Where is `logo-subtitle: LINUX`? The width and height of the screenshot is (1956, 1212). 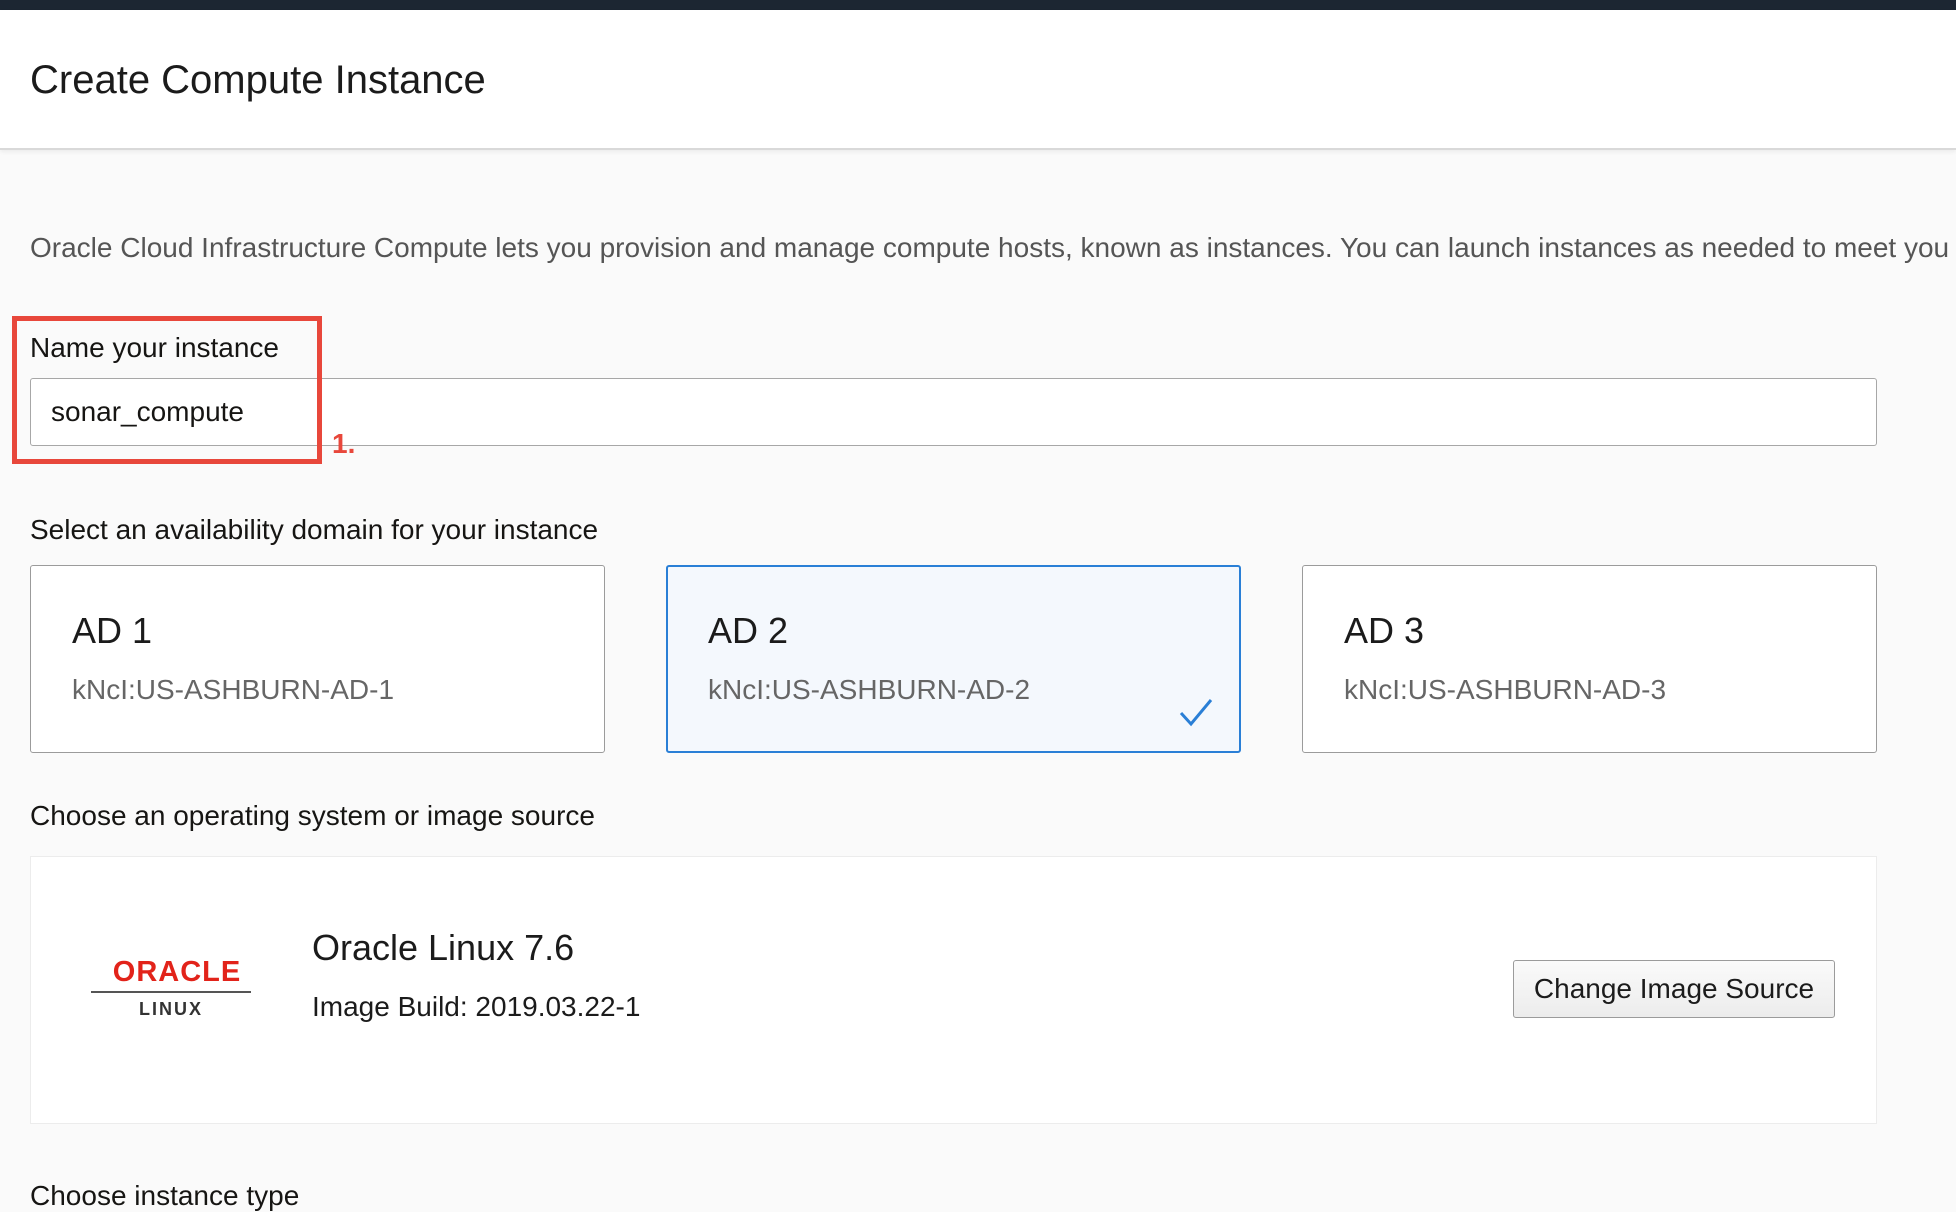
logo-subtitle: LINUX is located at coordinates (171, 1009).